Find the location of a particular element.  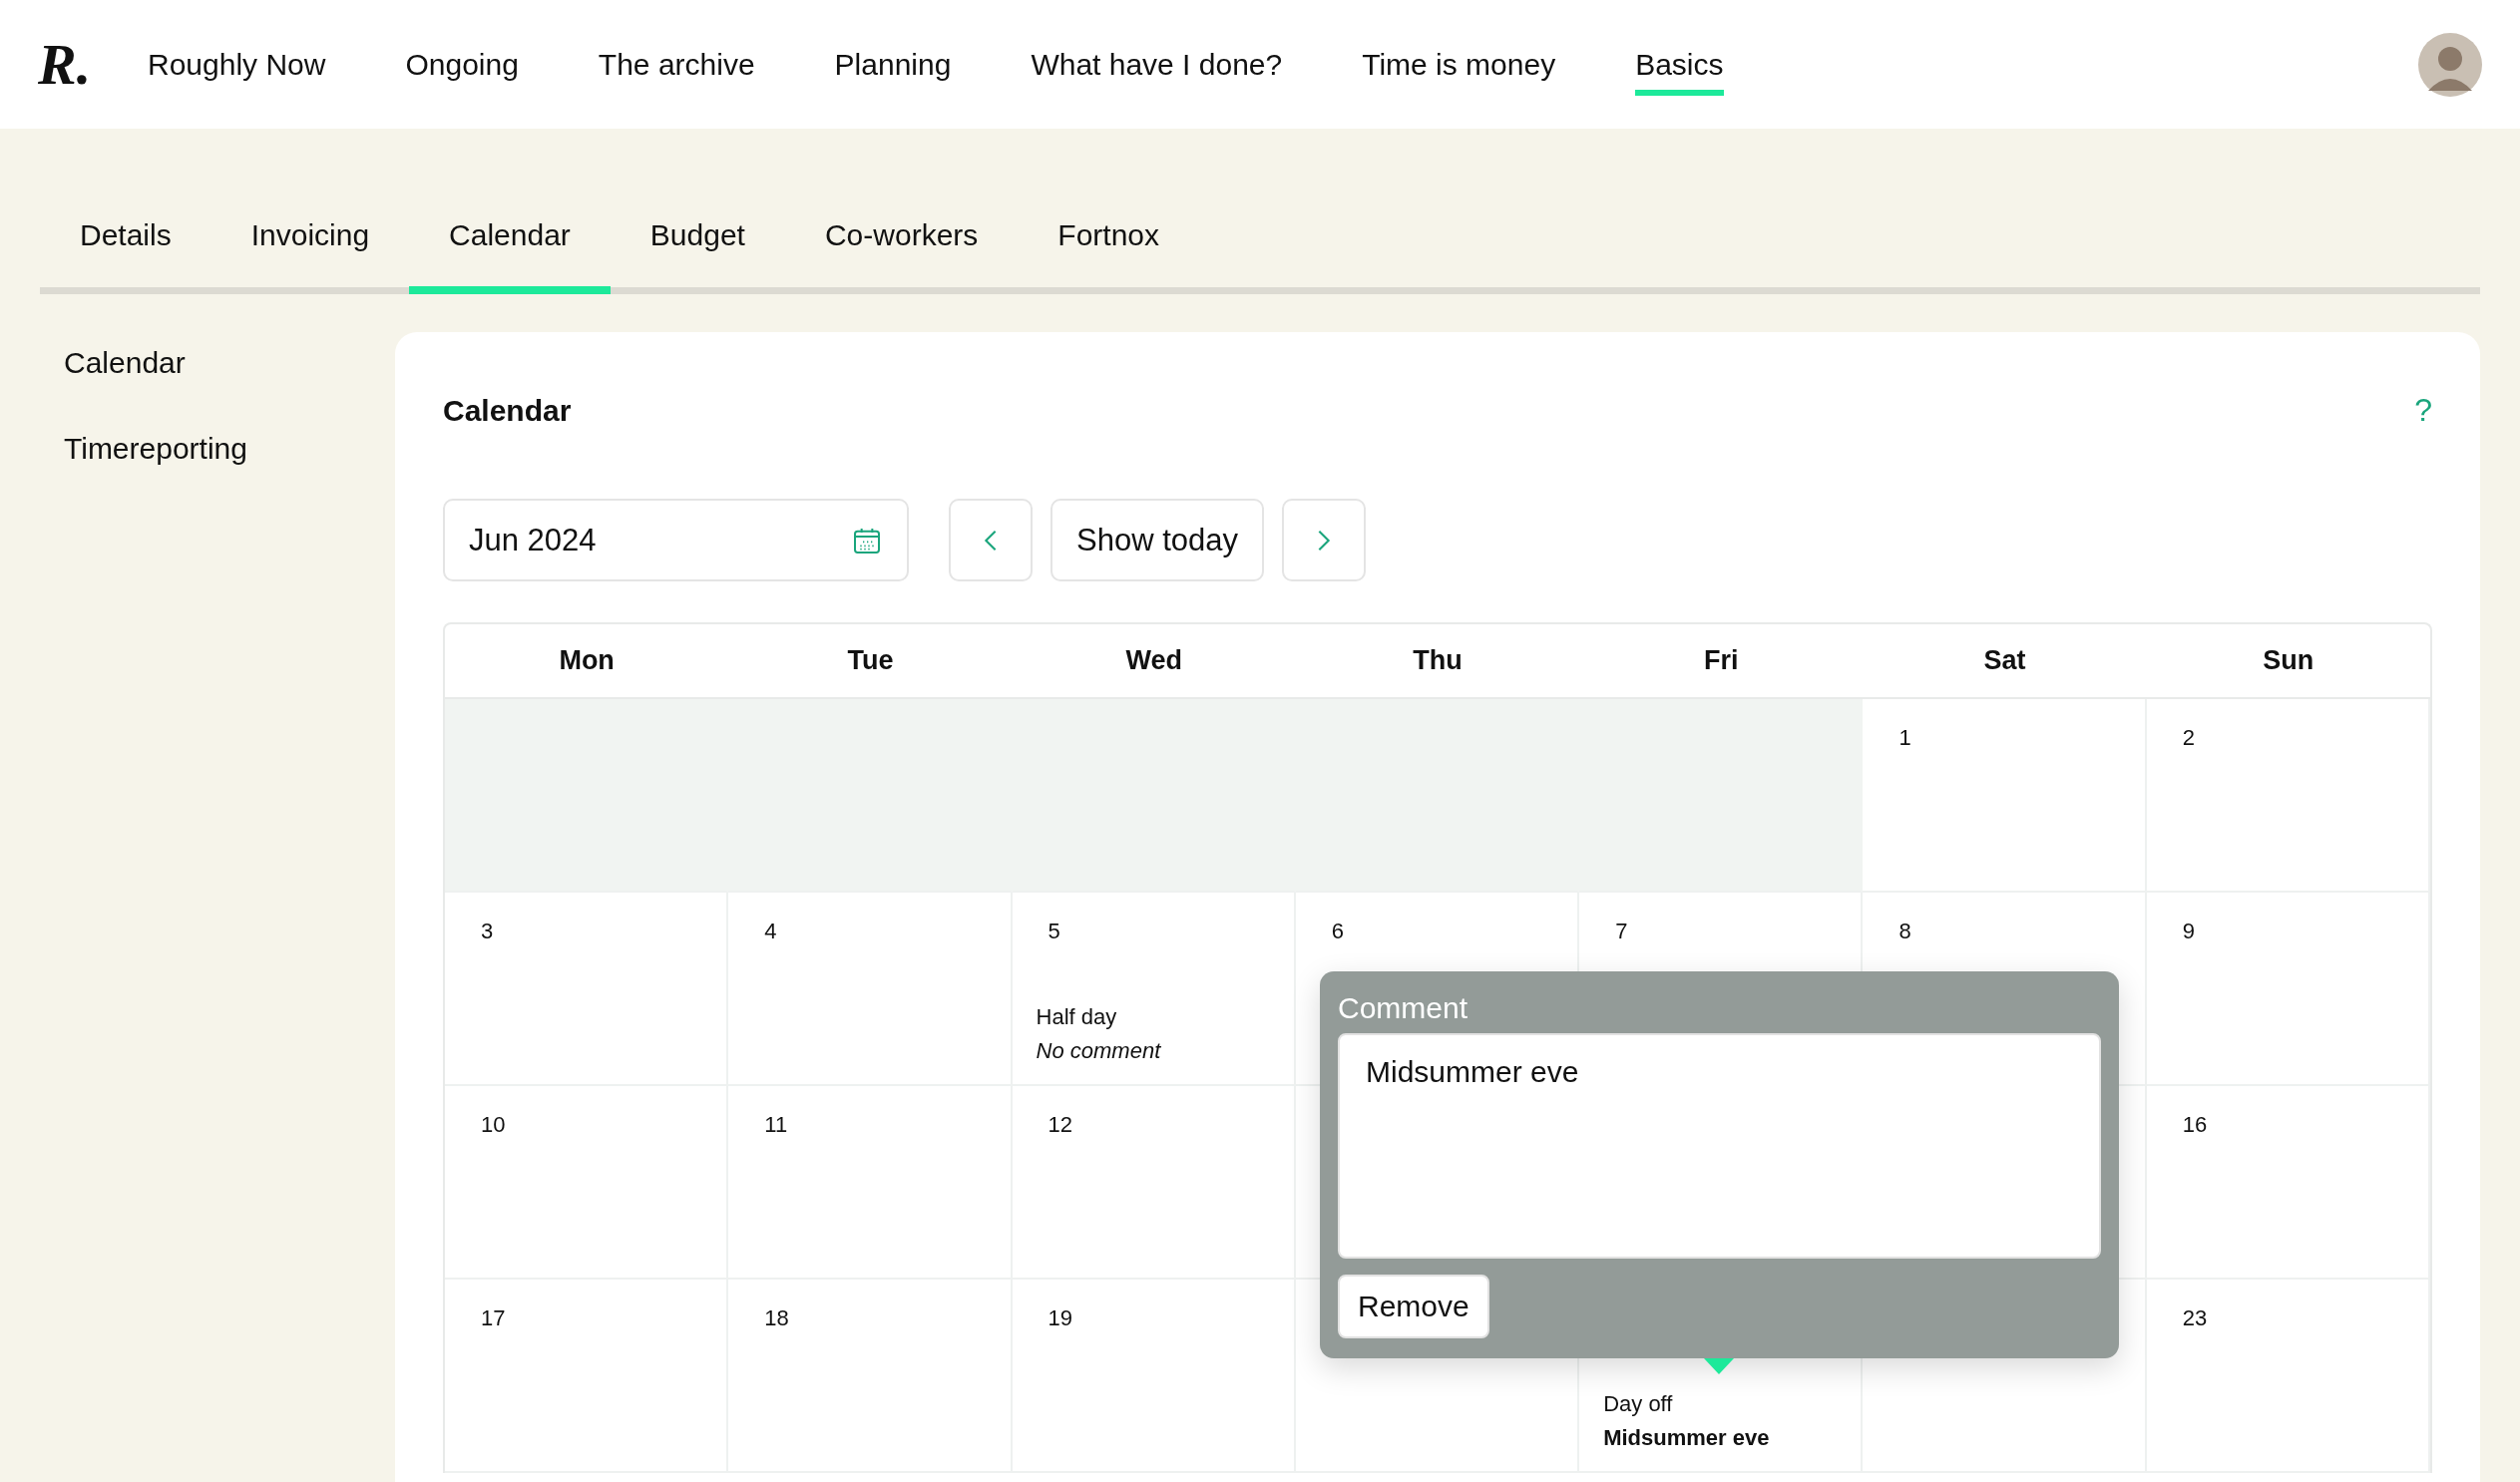

day-number: 19 is located at coordinates (1060, 1318).